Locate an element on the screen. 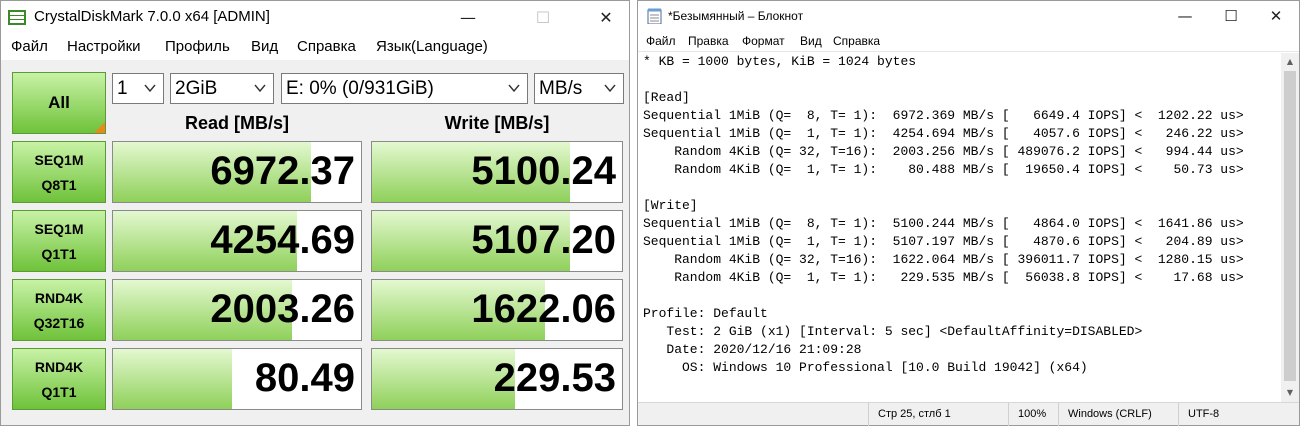 The height and width of the screenshot is (426, 1300). notepad-app-icon is located at coordinates (654, 16).